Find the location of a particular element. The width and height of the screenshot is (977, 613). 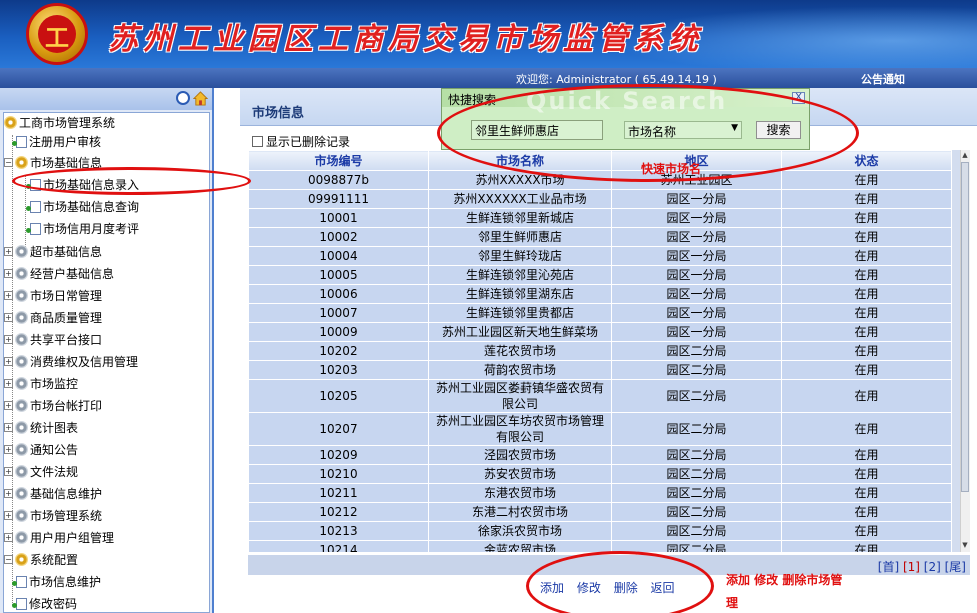

notice-link: 公告通知 is located at coordinates (883, 79).